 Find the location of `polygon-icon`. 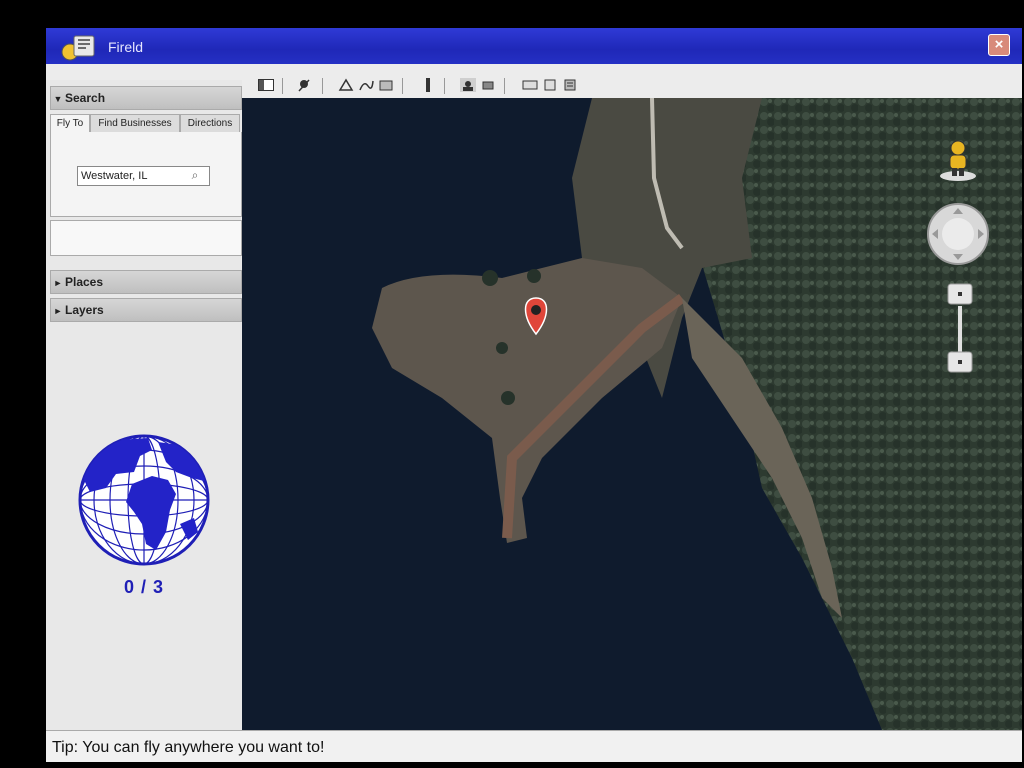

polygon-icon is located at coordinates (346, 85).